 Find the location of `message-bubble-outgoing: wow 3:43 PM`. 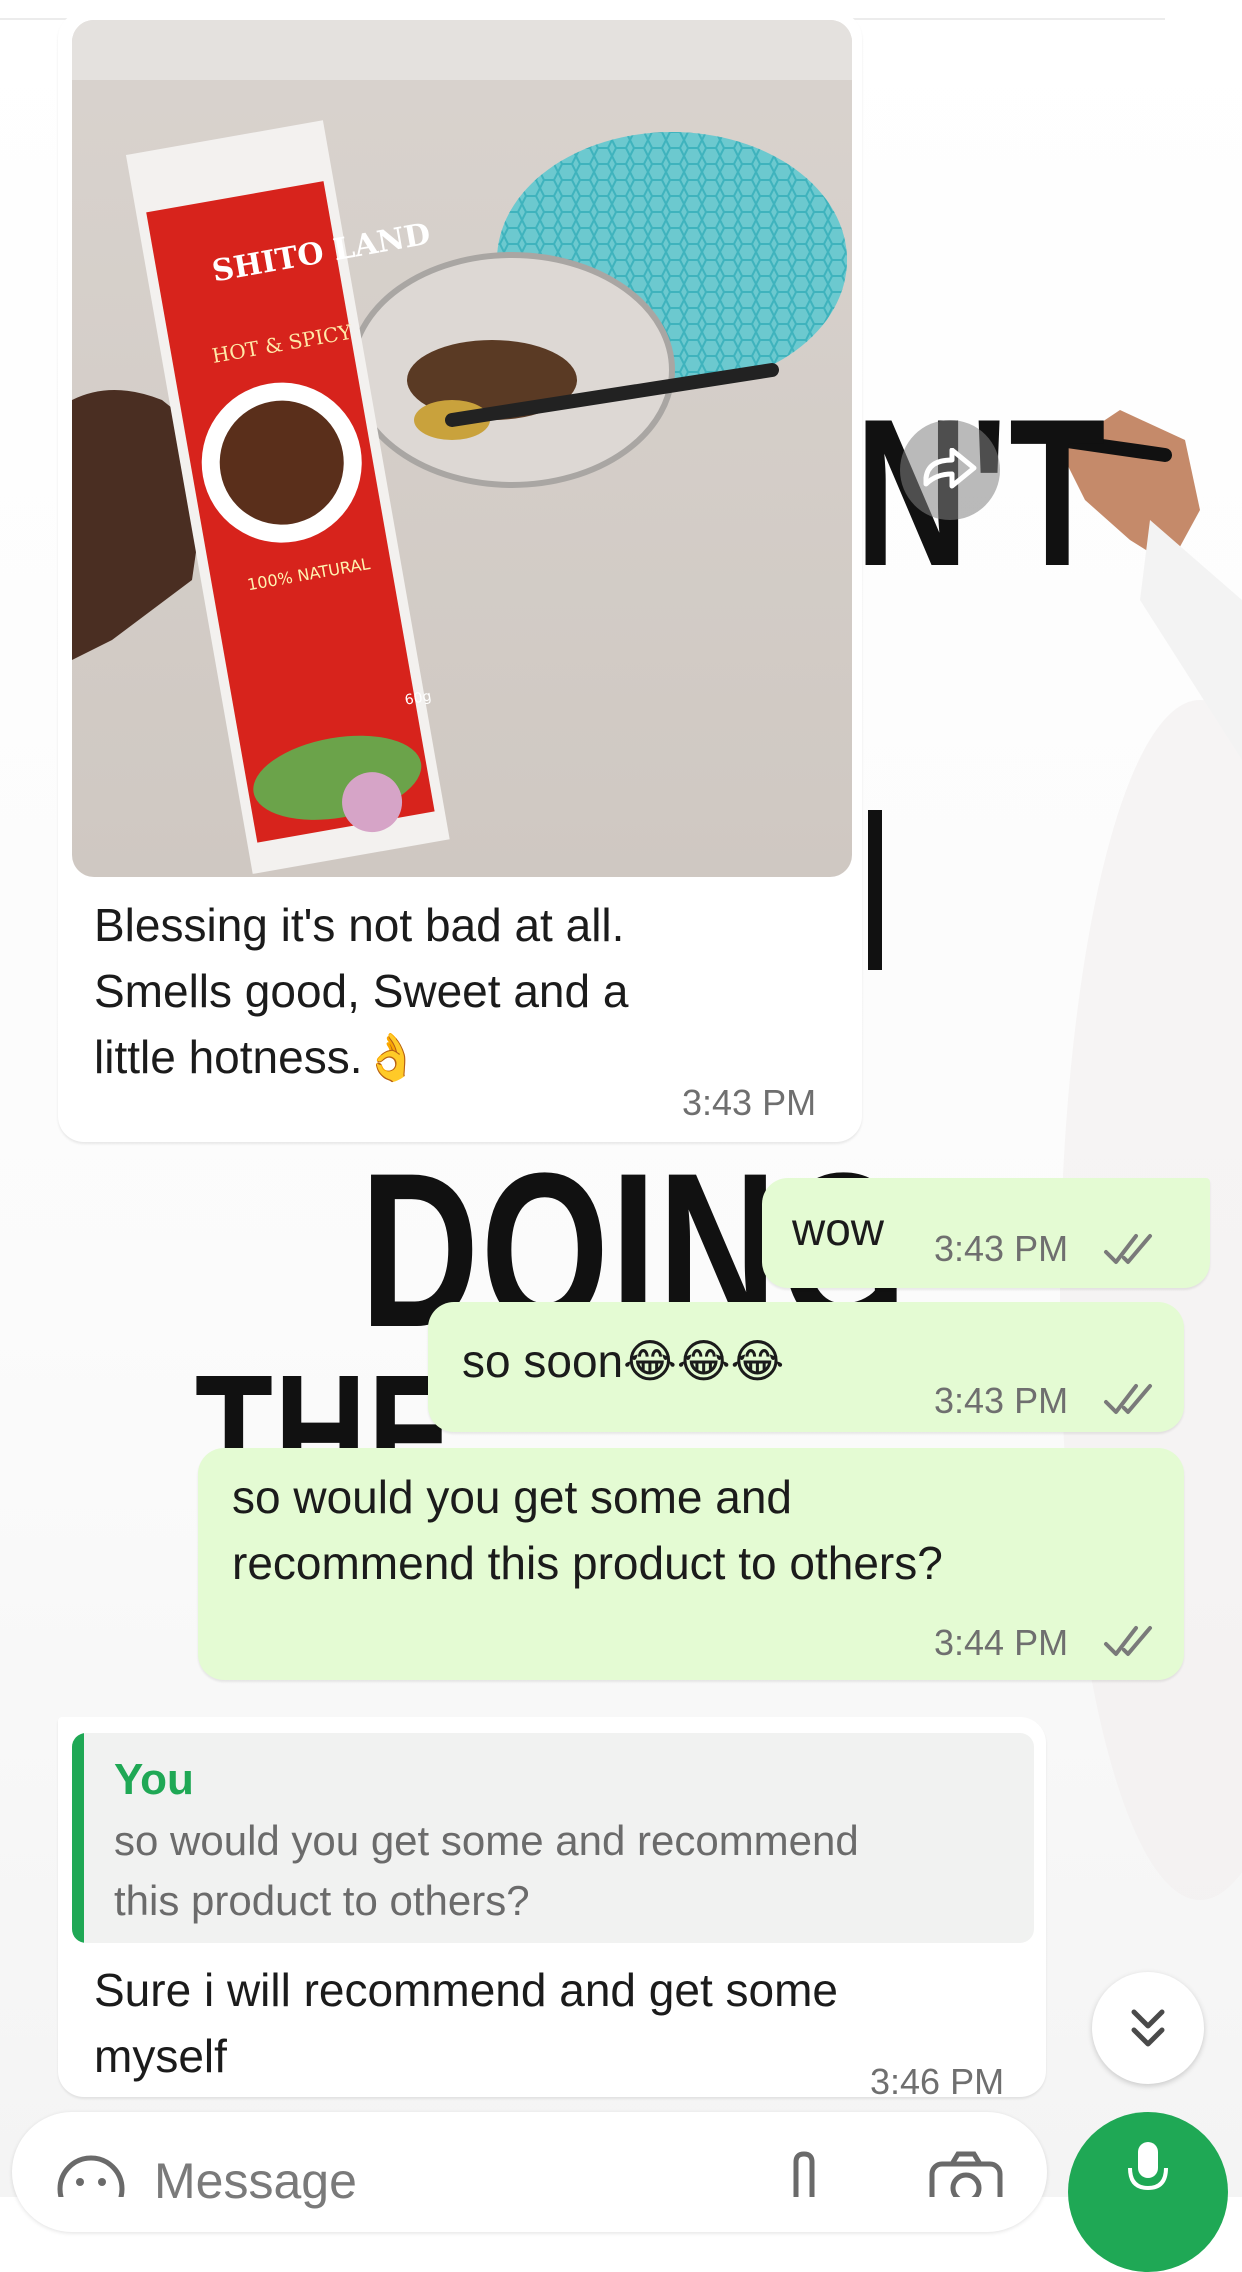

message-bubble-outgoing: wow 3:43 PM is located at coordinates (986, 1233).